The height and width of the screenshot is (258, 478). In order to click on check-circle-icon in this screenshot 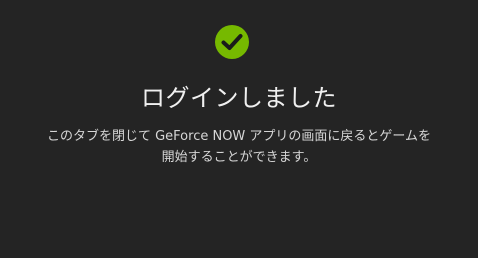, I will do `click(232, 42)`.